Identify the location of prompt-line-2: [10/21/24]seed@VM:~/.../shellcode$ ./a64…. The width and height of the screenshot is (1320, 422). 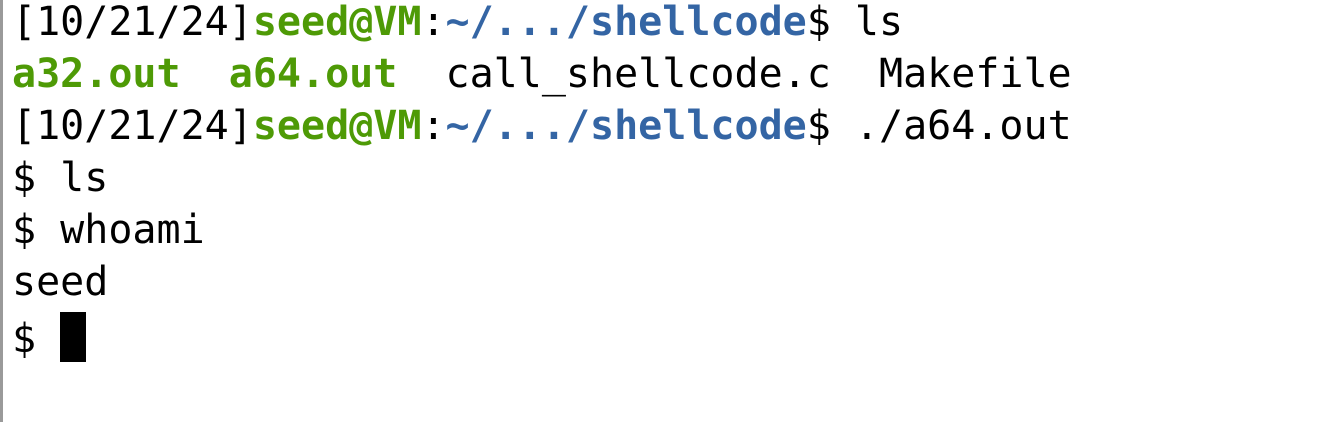
(666, 130).